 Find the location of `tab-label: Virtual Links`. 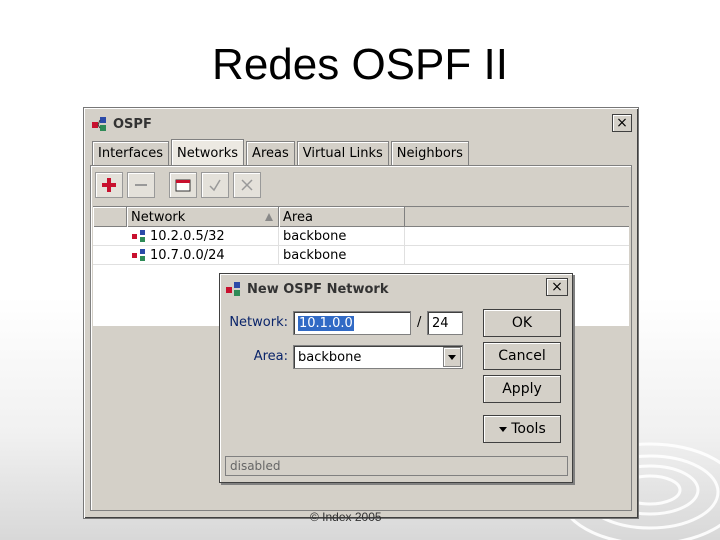

tab-label: Virtual Links is located at coordinates (342, 153).